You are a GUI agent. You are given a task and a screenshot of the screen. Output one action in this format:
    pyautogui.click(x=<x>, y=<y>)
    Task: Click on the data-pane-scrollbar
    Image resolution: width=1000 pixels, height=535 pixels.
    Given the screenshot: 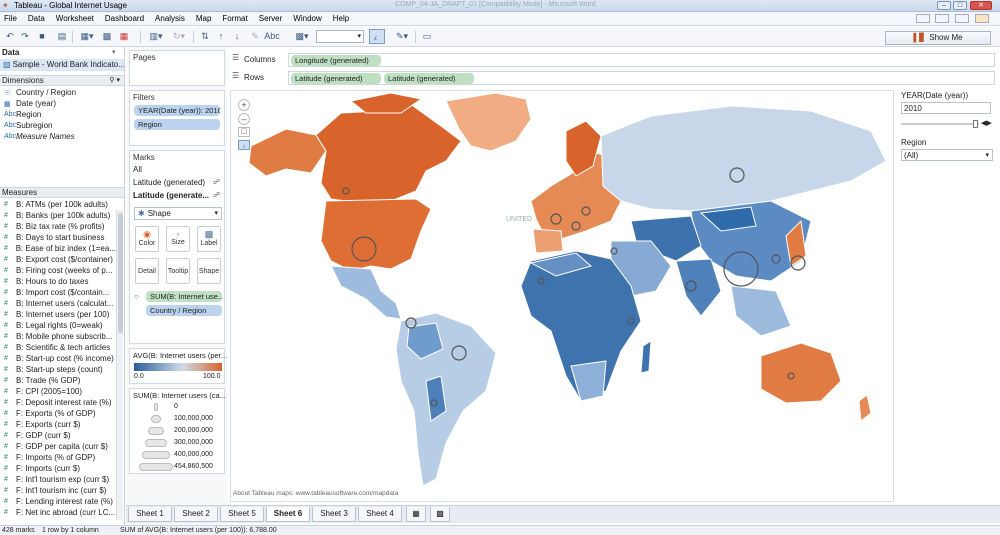 What is the action you would take?
    pyautogui.click(x=119, y=365)
    